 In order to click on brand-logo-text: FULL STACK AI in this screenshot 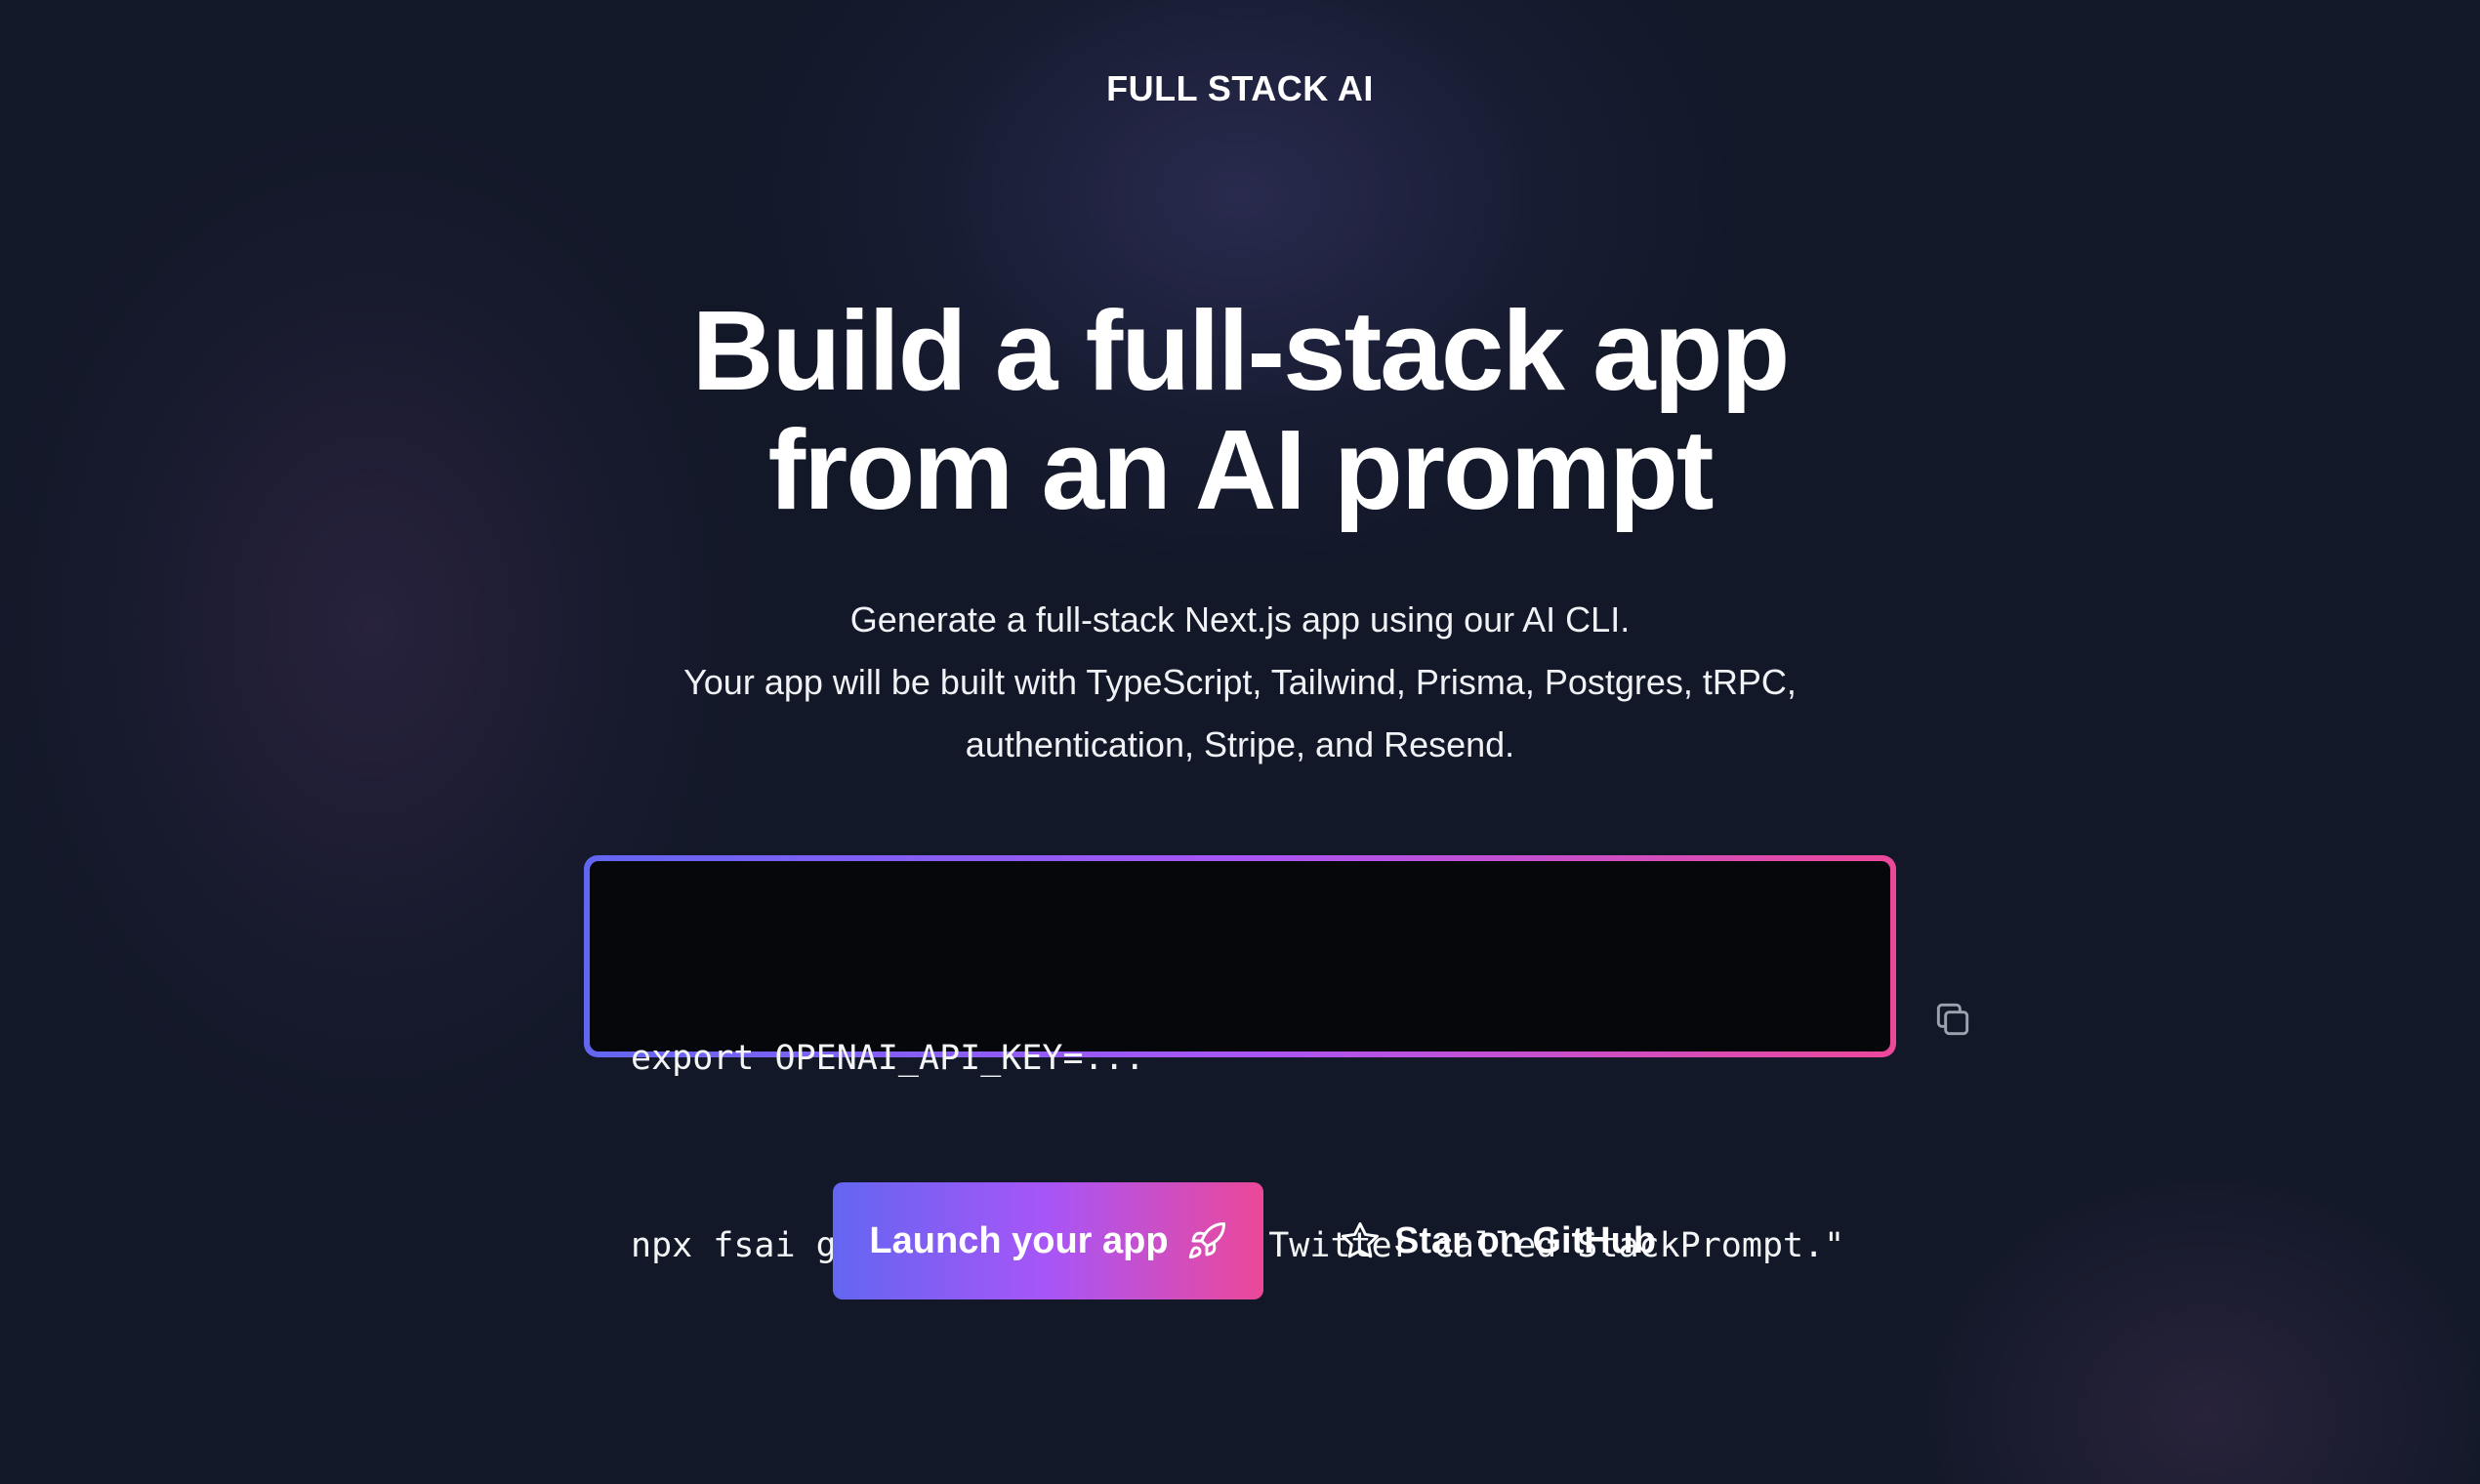, I will do `click(1240, 89)`.